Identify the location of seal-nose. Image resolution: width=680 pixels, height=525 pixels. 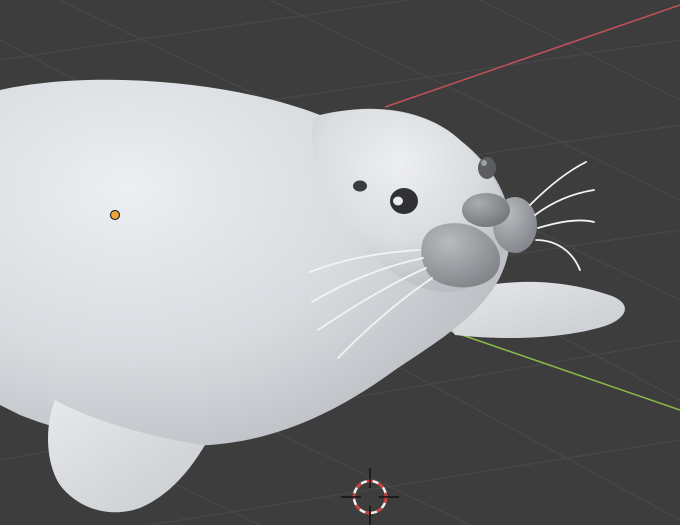
(486, 210).